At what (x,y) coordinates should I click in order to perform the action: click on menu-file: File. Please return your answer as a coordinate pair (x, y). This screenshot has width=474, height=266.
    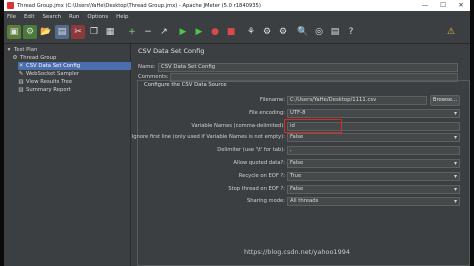
    Looking at the image, I should click on (11, 17).